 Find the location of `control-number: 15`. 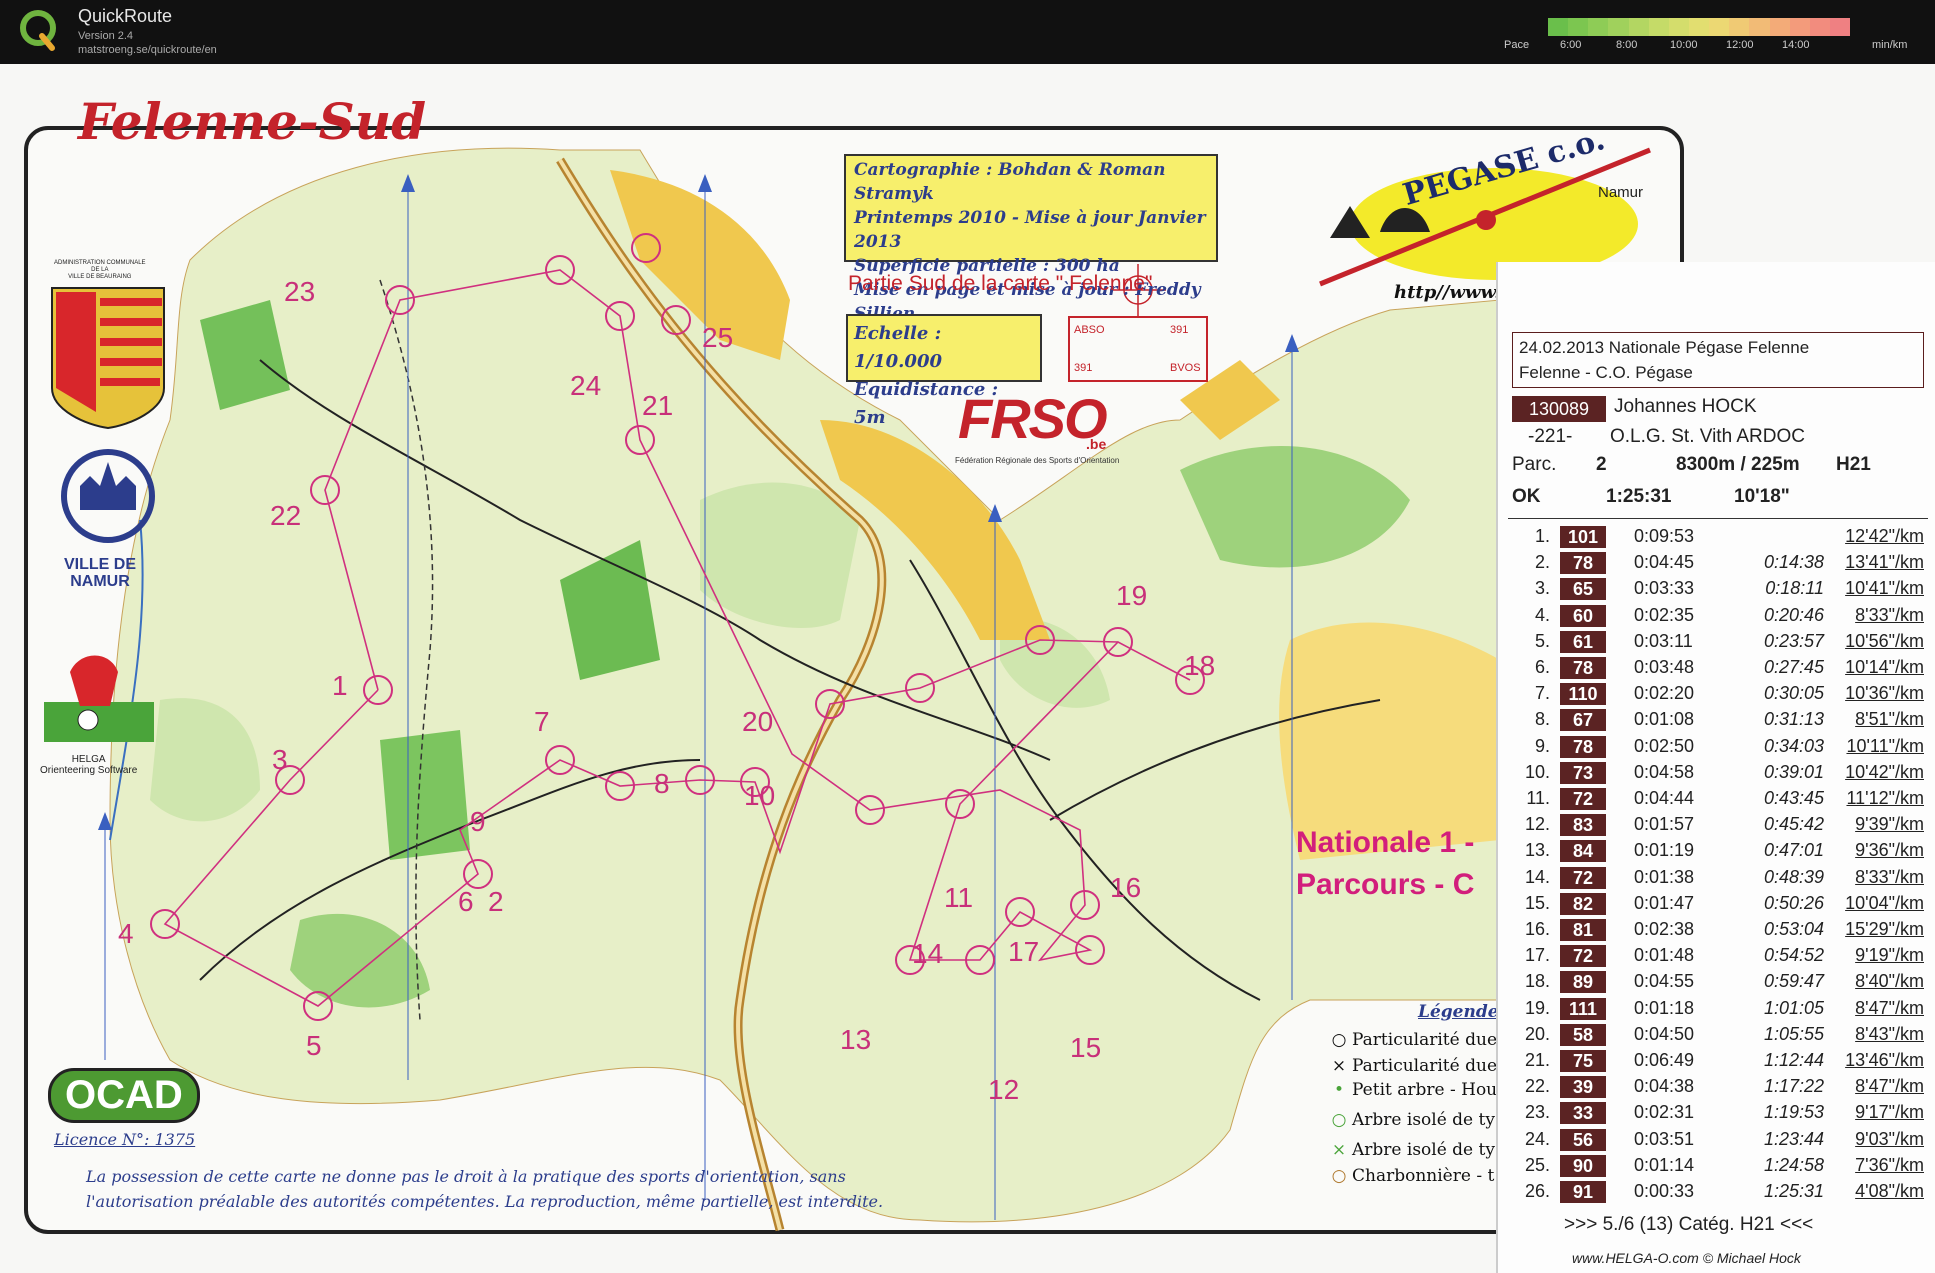

control-number: 15 is located at coordinates (1086, 1047).